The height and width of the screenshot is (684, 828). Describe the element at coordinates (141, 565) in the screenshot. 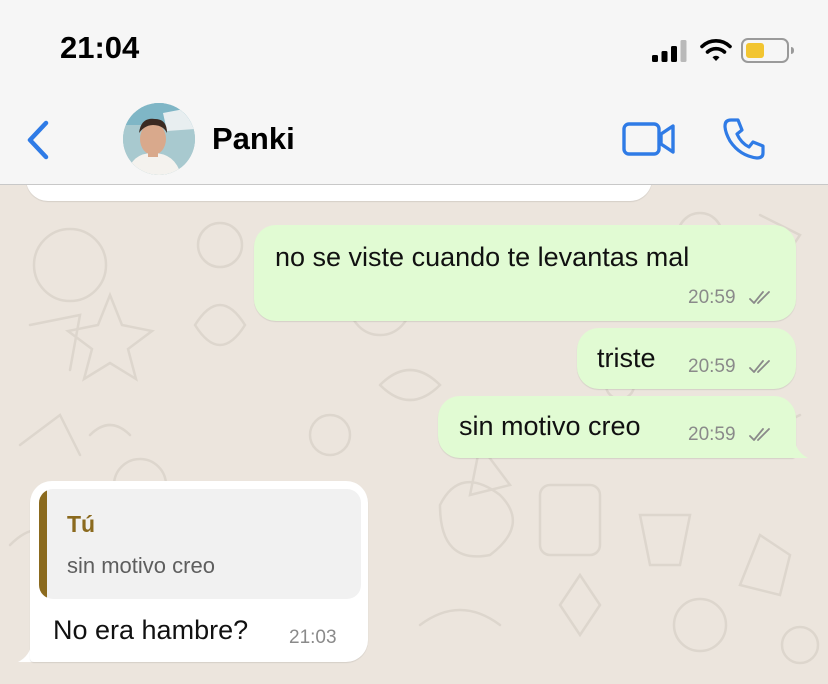

I see `quote-text: sin motivo creo` at that location.